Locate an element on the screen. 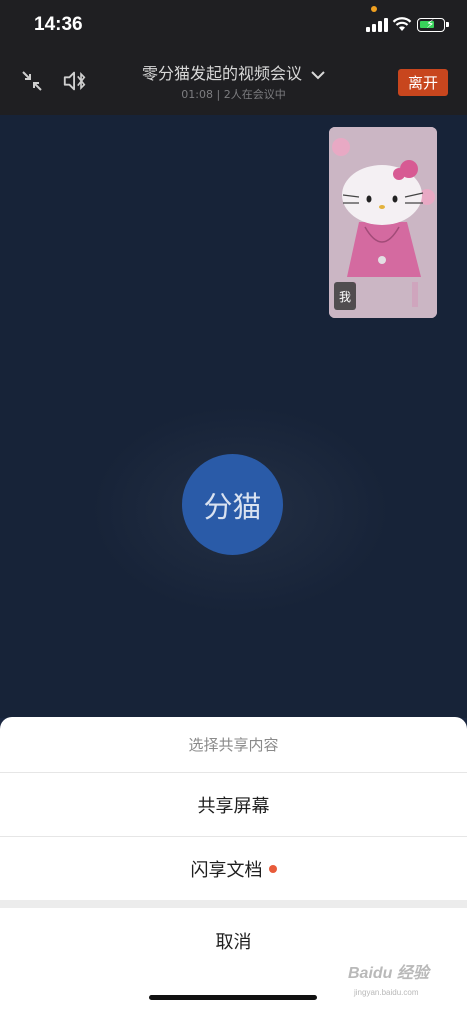  share-document-option: 闪享文档 is located at coordinates (233, 868).